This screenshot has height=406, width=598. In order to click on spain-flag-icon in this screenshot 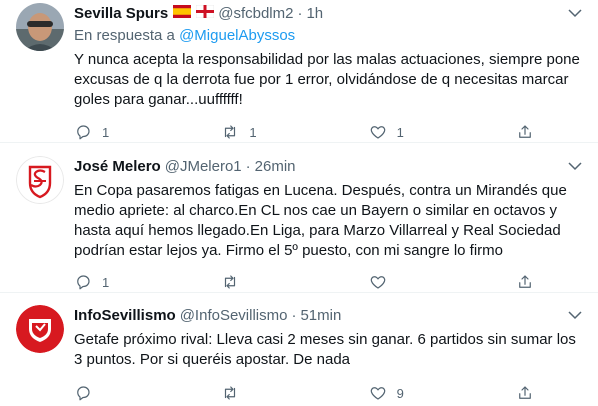, I will do `click(182, 13)`.